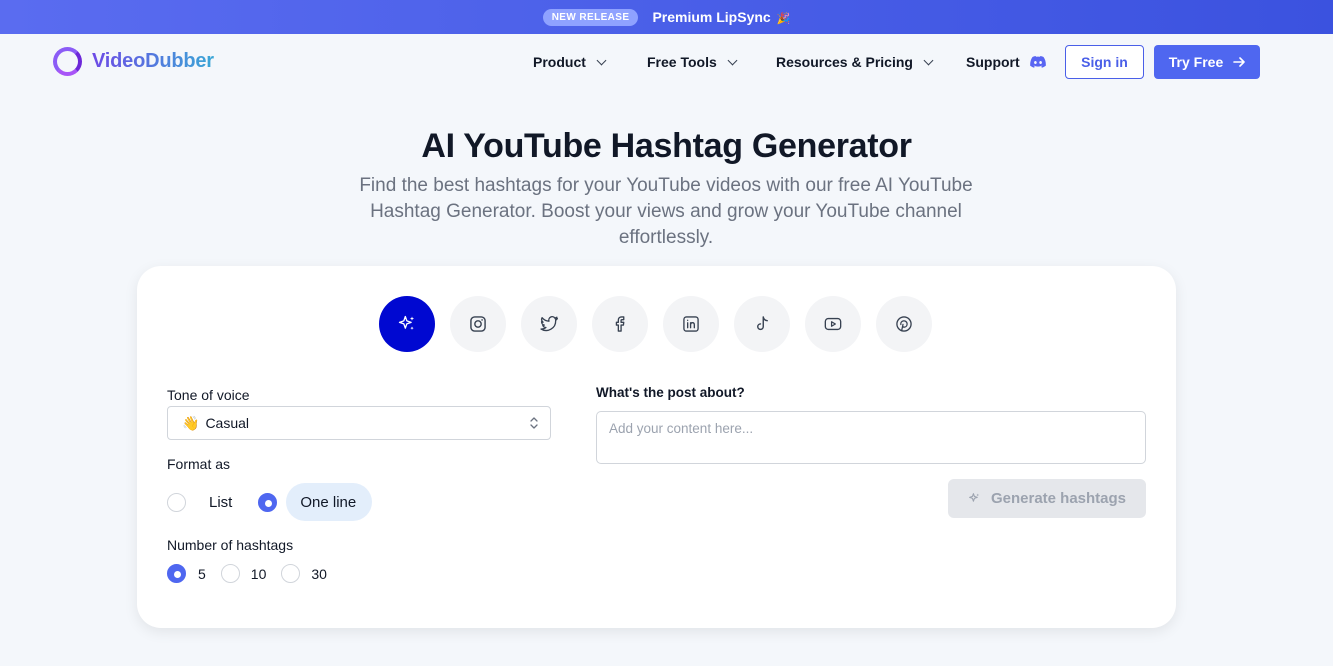 The height and width of the screenshot is (666, 1333). I want to click on platform-tiktok-button, so click(762, 324).